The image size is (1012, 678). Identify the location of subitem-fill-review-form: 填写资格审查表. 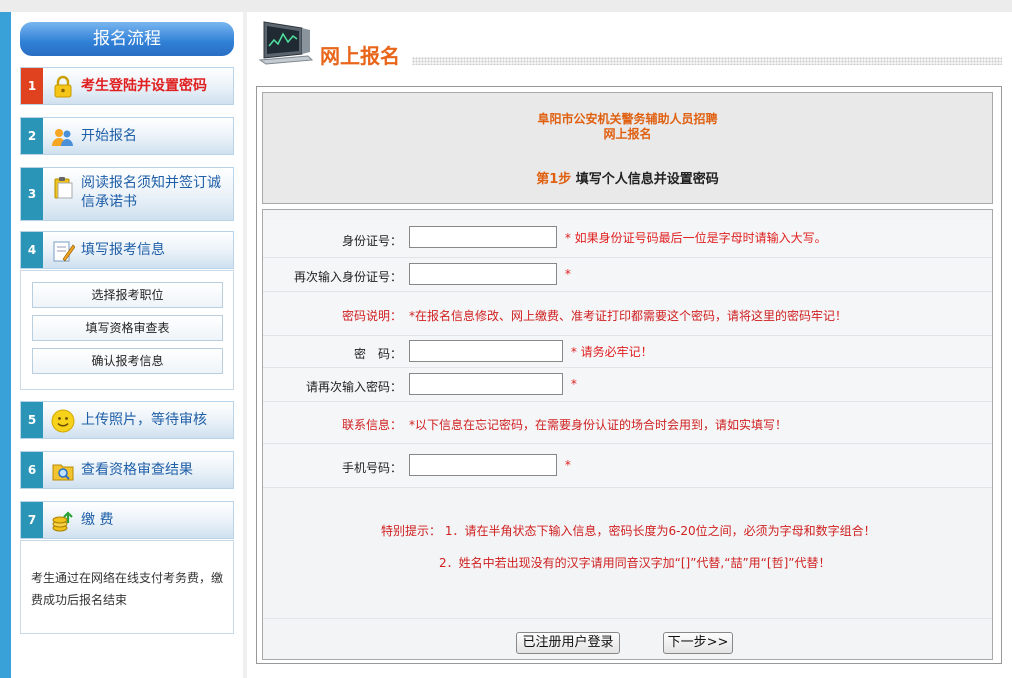
(127, 328).